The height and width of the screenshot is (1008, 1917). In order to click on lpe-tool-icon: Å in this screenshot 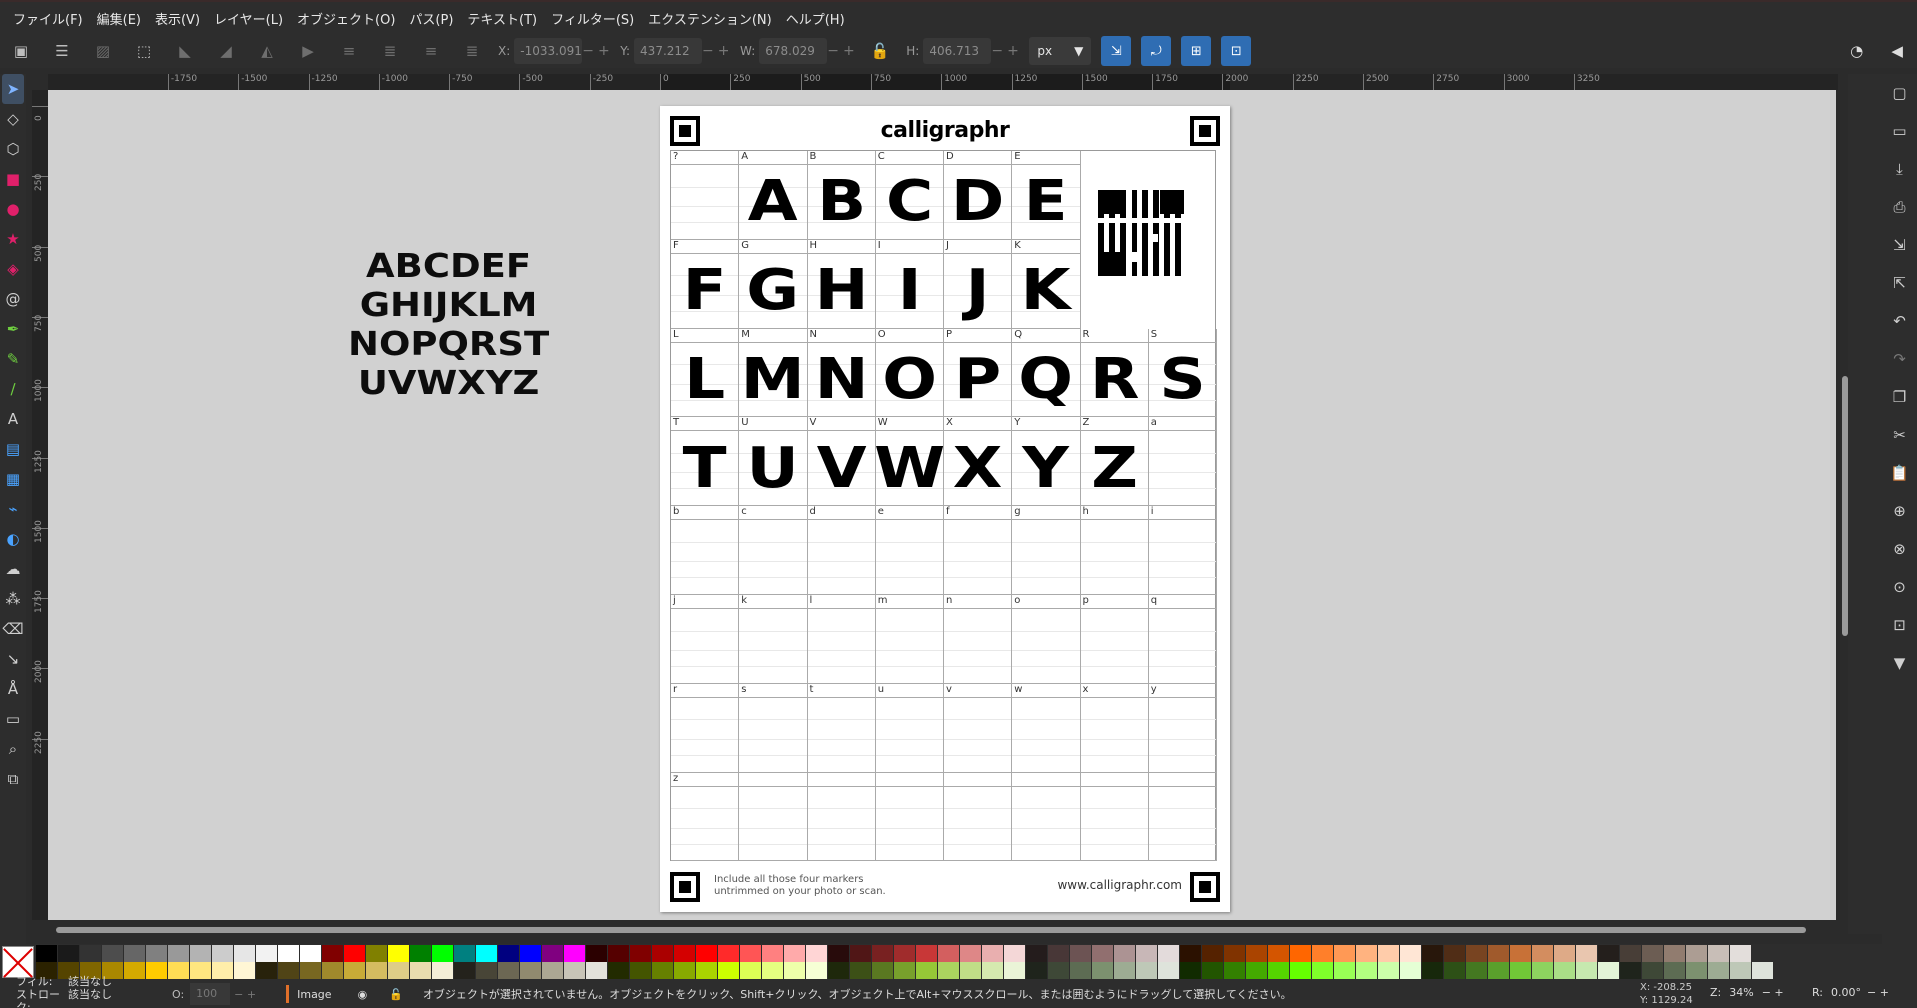, I will do `click(13, 689)`.